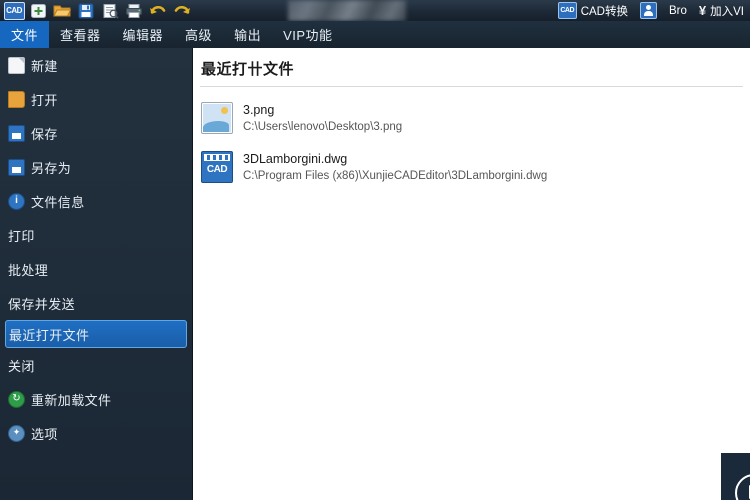 Image resolution: width=750 pixels, height=500 pixels. I want to click on sidebar-item-reload: ↻ 重新加载文件, so click(96, 399).